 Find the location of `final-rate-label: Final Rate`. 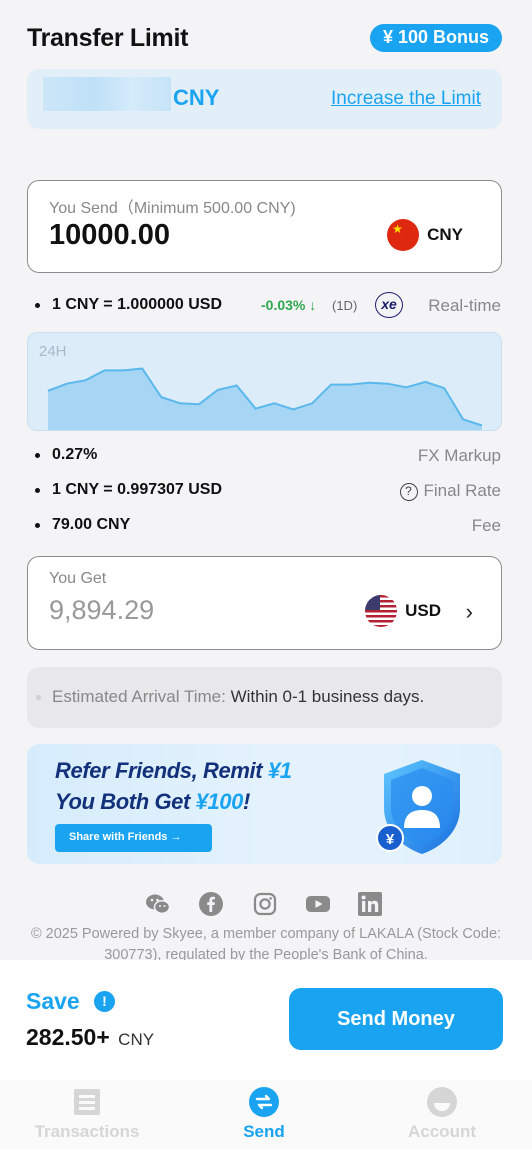

final-rate-label: Final Rate is located at coordinates (462, 490).